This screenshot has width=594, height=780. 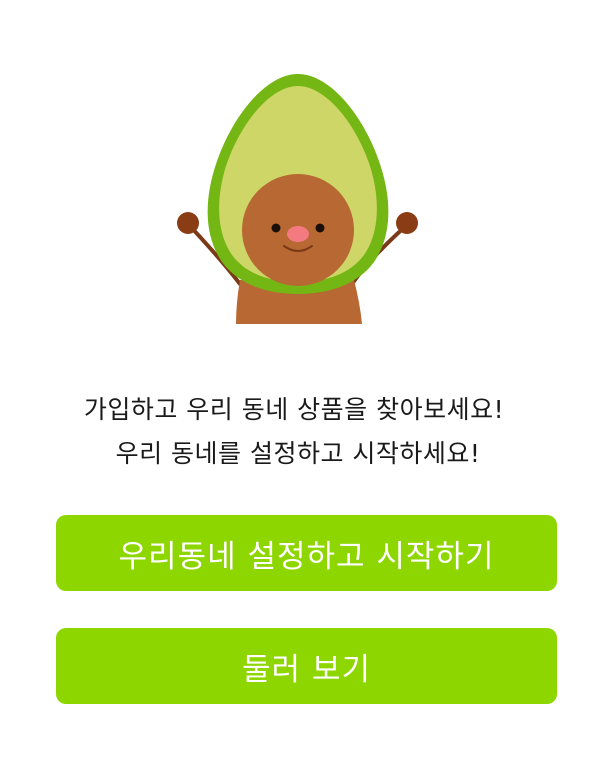 What do you see at coordinates (297, 432) in the screenshot?
I see `intro-message: 가입하고 우리 동네 상품을 찾아보세요! 우리 동네를 설정하고 시작하세요!` at bounding box center [297, 432].